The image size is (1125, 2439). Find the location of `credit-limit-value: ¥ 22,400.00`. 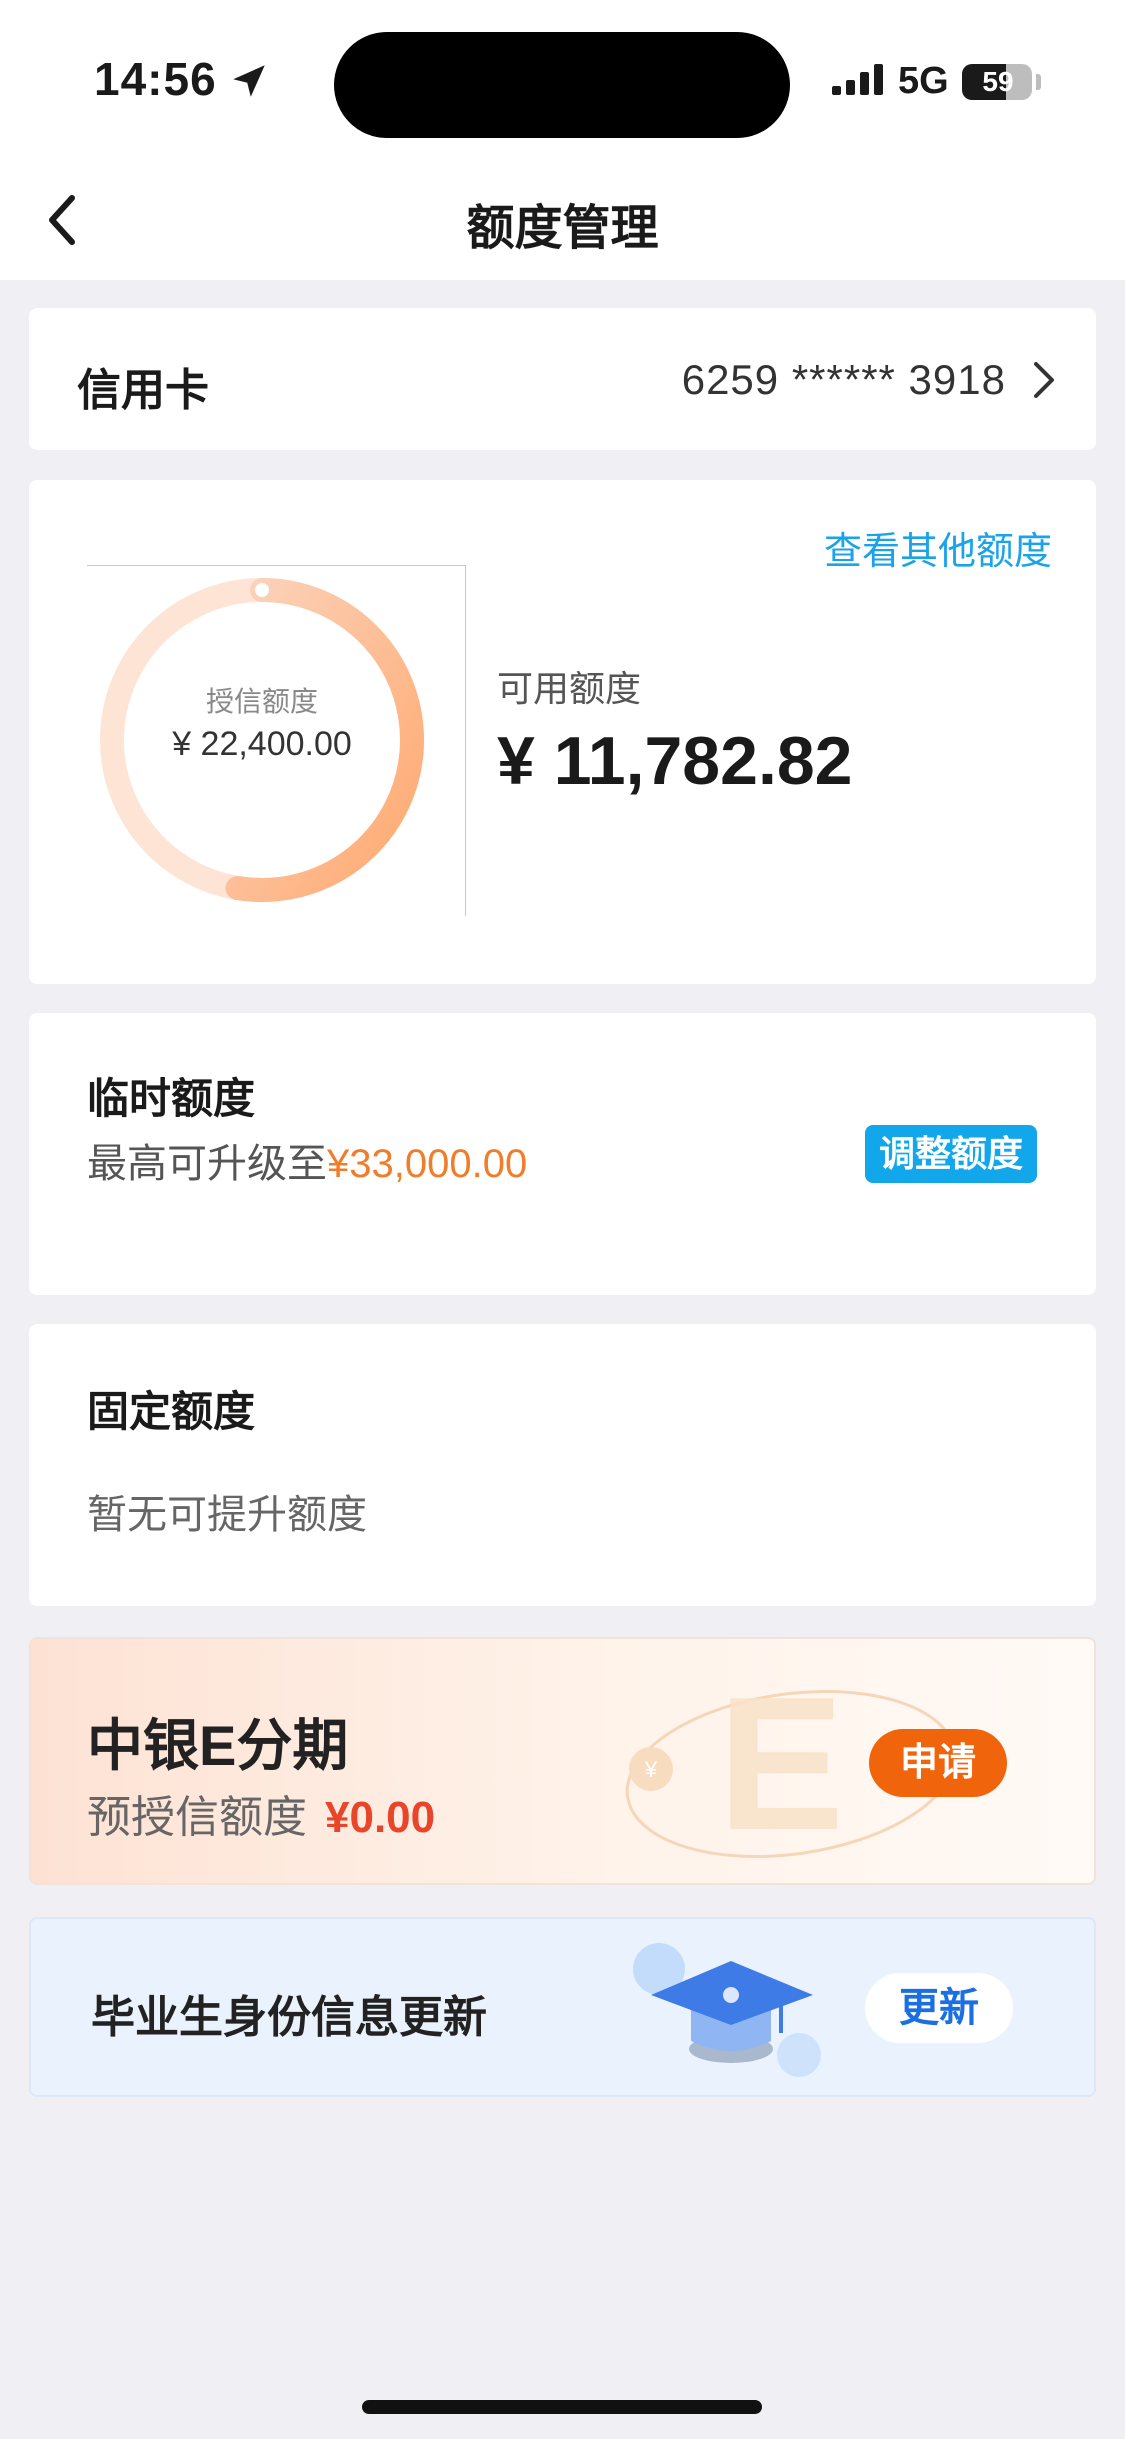

credit-limit-value: ¥ 22,400.00 is located at coordinates (262, 744).